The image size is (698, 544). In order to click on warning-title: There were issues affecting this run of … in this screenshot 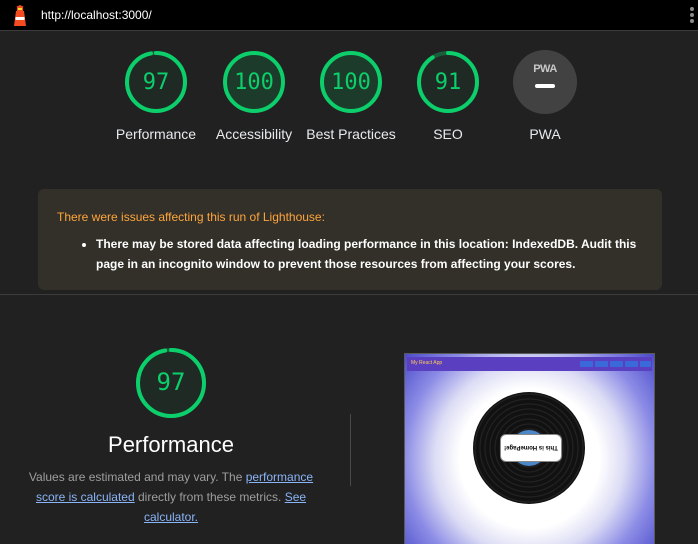, I will do `click(191, 217)`.